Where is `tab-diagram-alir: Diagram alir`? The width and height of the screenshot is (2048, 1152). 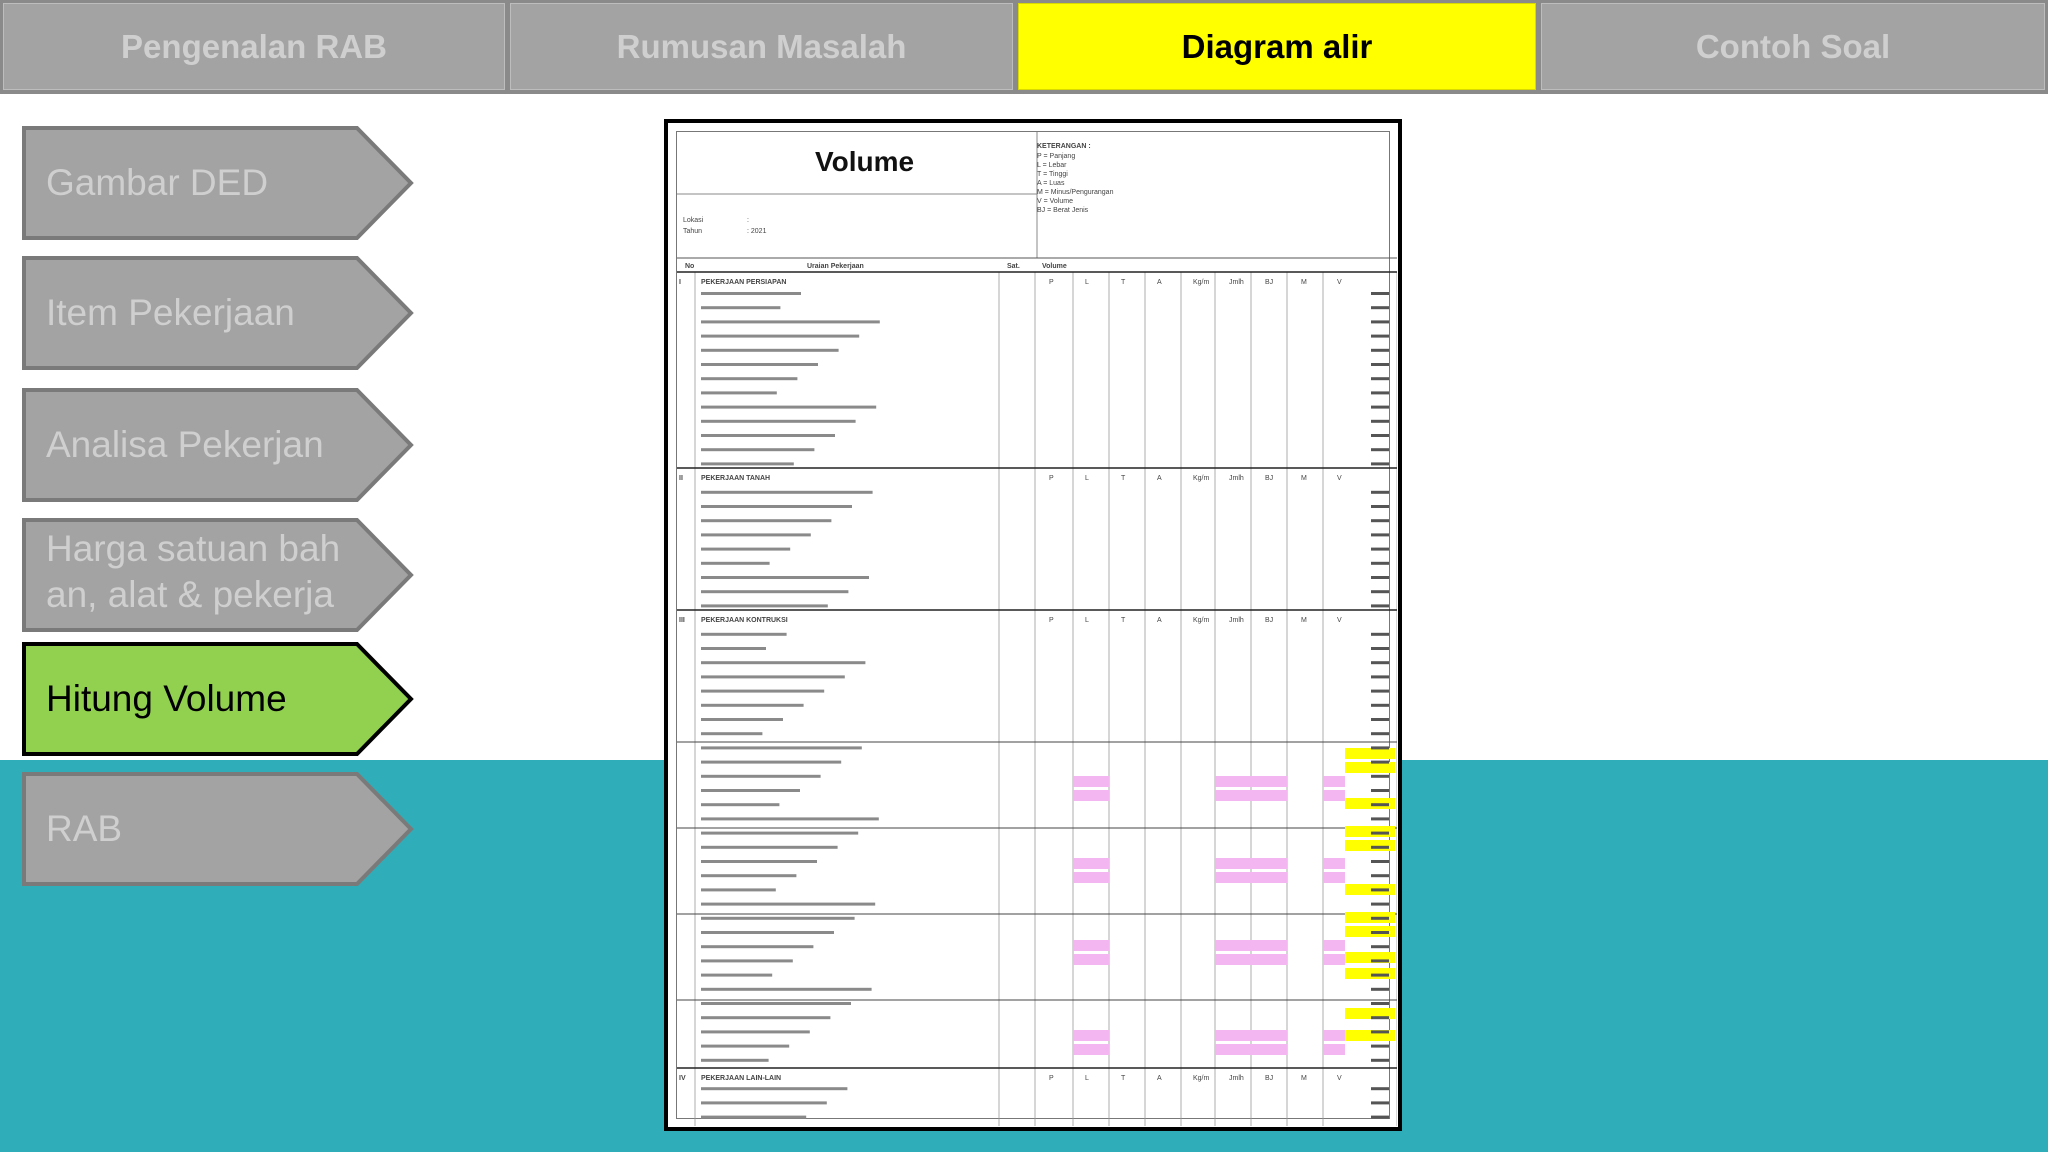 tab-diagram-alir: Diagram alir is located at coordinates (1277, 46).